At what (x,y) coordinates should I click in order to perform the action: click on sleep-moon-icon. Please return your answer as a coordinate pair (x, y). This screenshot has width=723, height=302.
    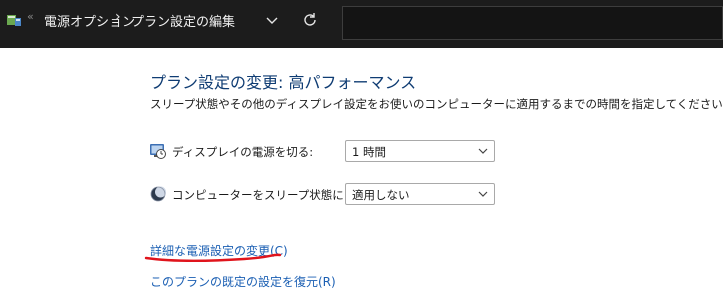
    Looking at the image, I should click on (158, 194).